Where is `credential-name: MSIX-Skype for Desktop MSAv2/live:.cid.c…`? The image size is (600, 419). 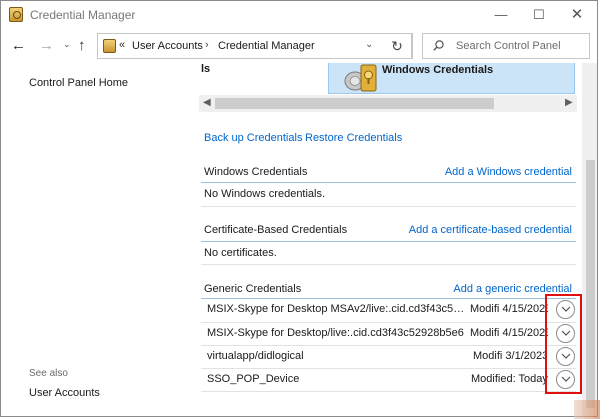 credential-name: MSIX-Skype for Desktop MSAv2/live:.cid.c… is located at coordinates (336, 309).